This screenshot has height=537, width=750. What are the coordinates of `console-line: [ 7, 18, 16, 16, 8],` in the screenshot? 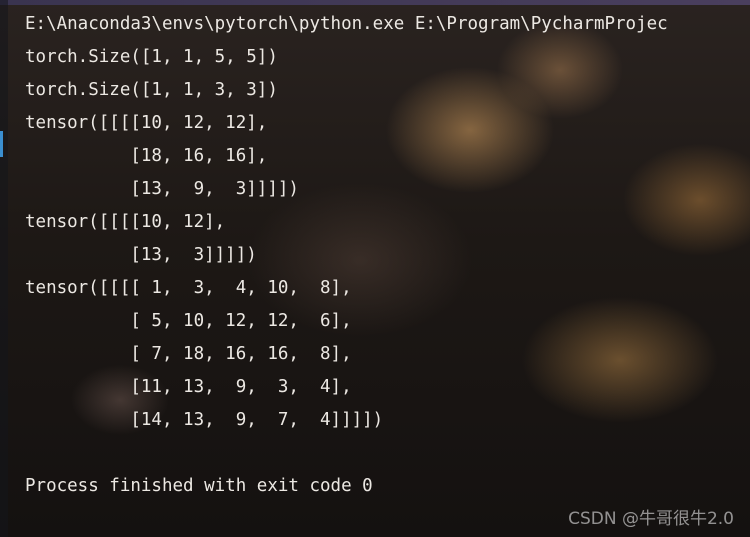 It's located at (188, 354).